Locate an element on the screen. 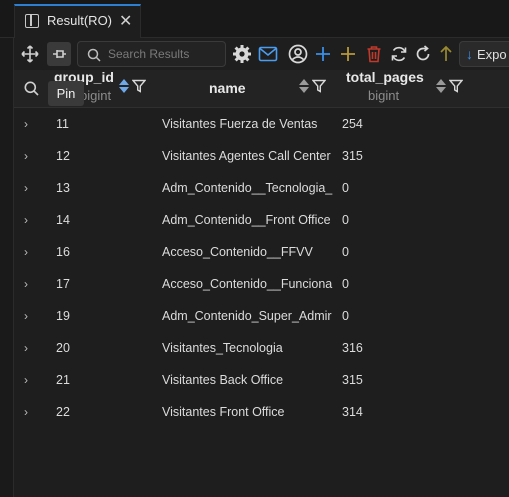 This screenshot has width=509, height=497. table-row: › 21 Visitantes Back Office 315 is located at coordinates (261, 380).